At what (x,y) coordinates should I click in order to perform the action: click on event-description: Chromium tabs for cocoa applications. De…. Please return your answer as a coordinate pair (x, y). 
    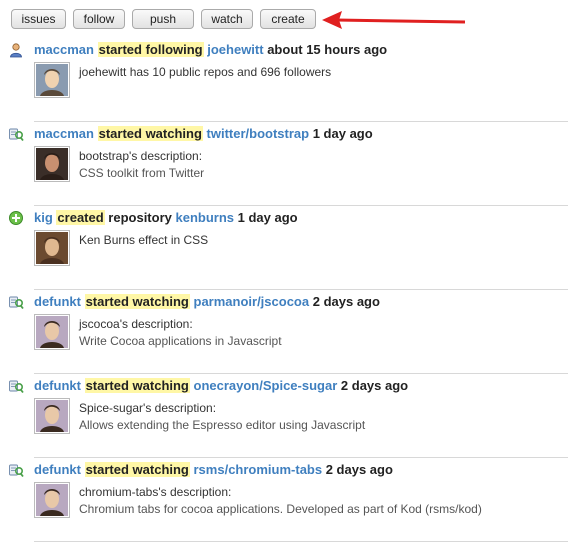
    Looking at the image, I should click on (280, 509).